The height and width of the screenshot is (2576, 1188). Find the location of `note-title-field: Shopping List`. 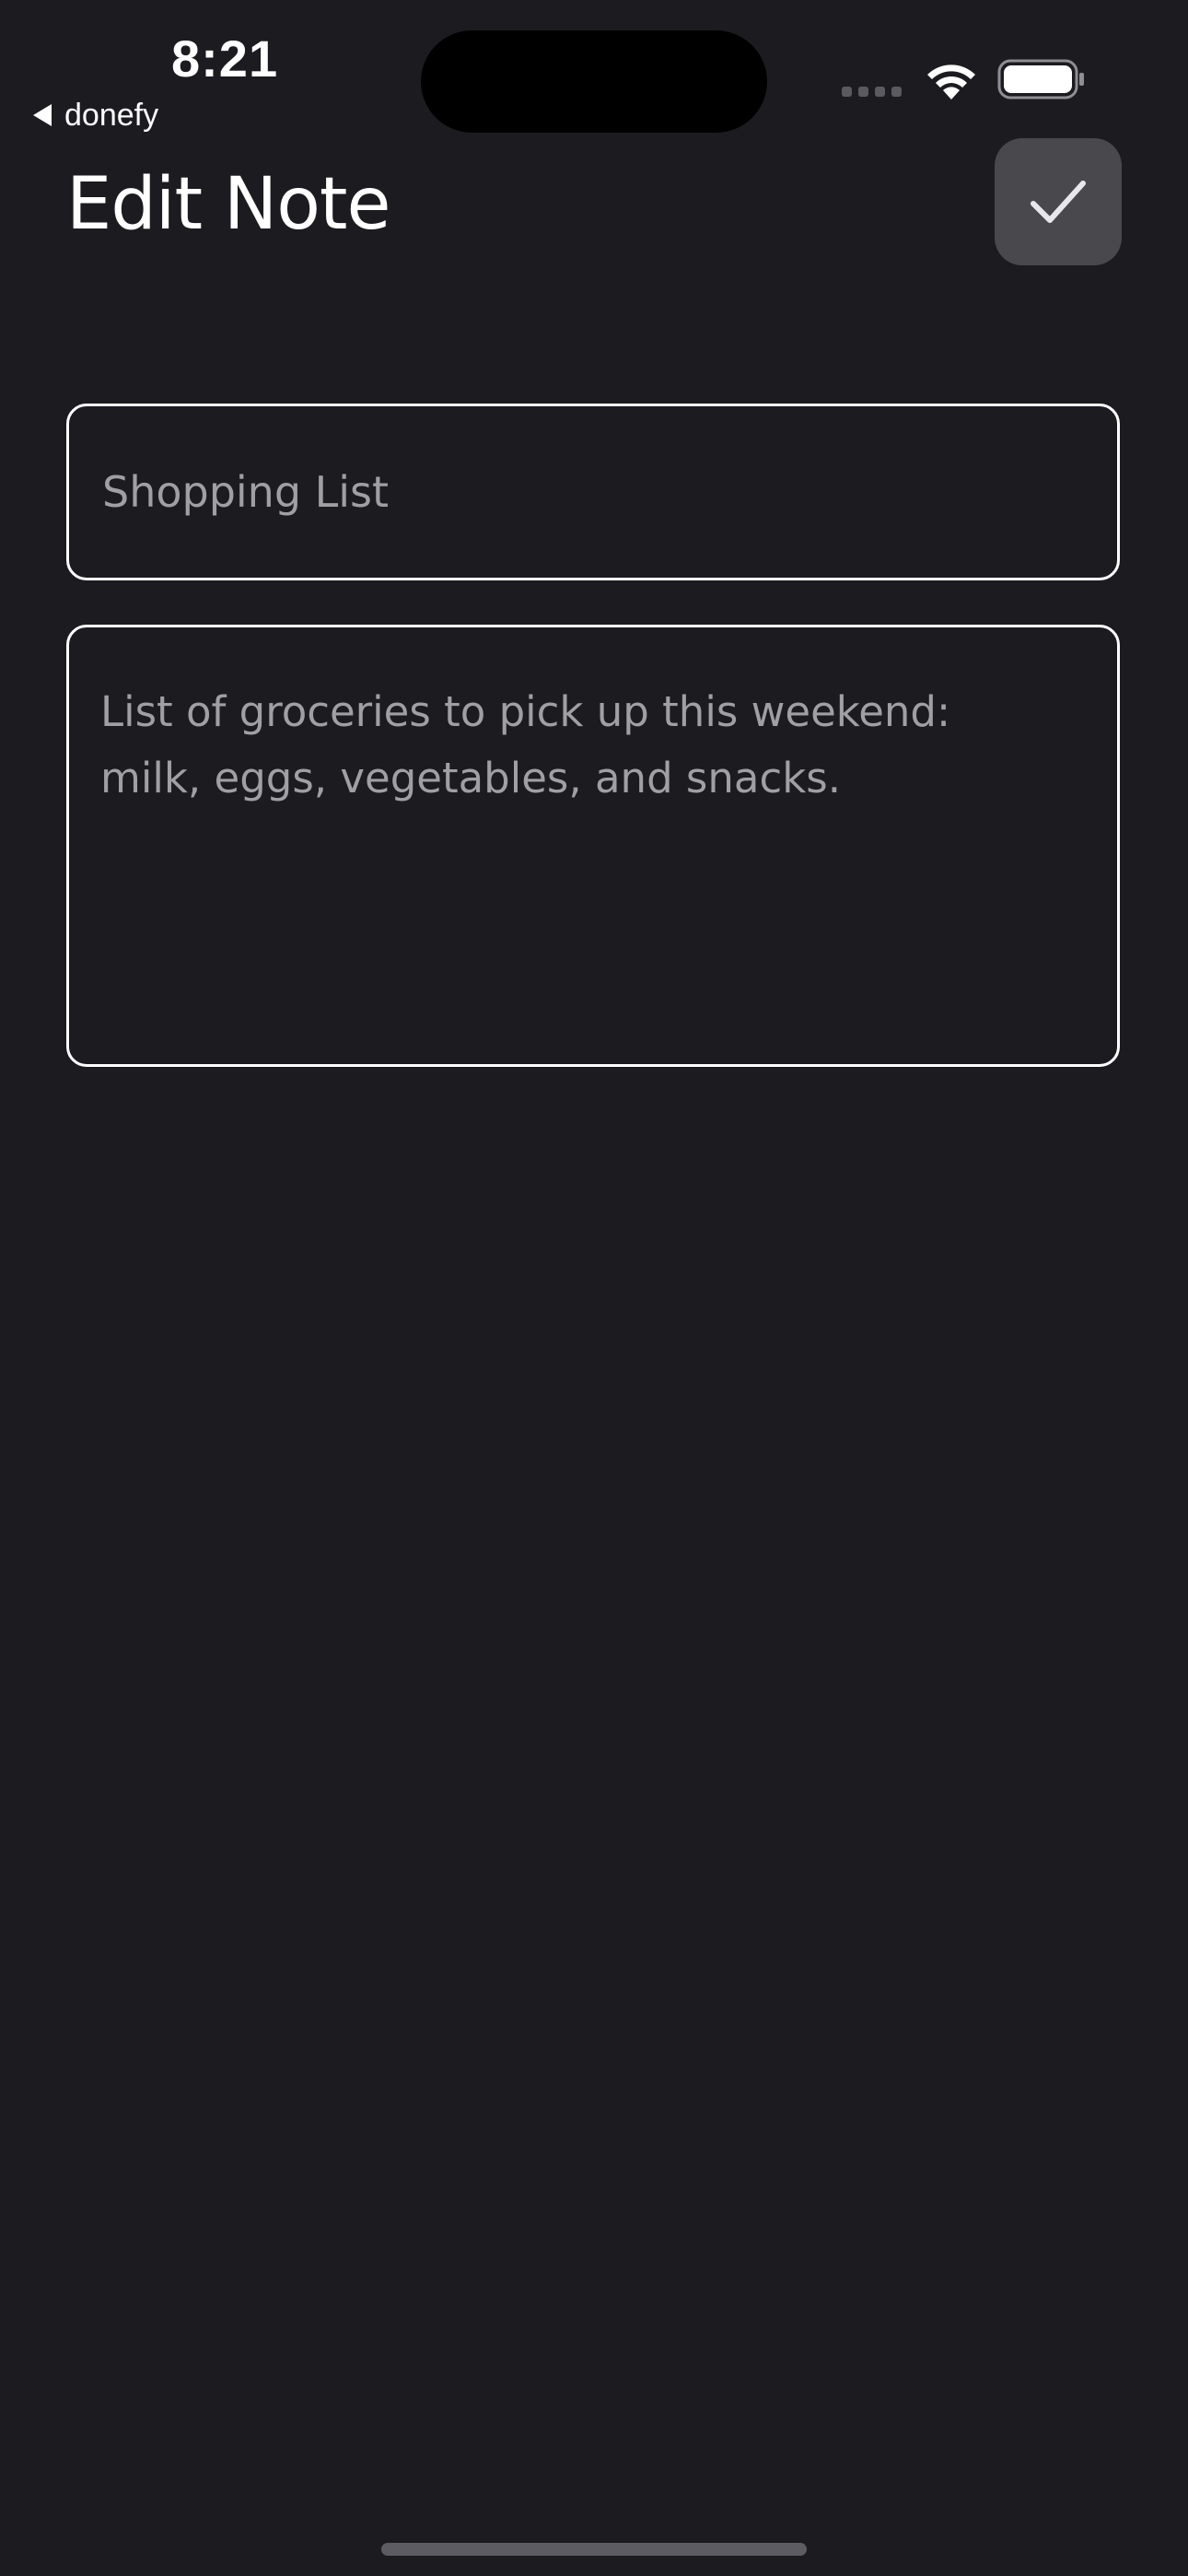

note-title-field: Shopping List is located at coordinates (593, 492).